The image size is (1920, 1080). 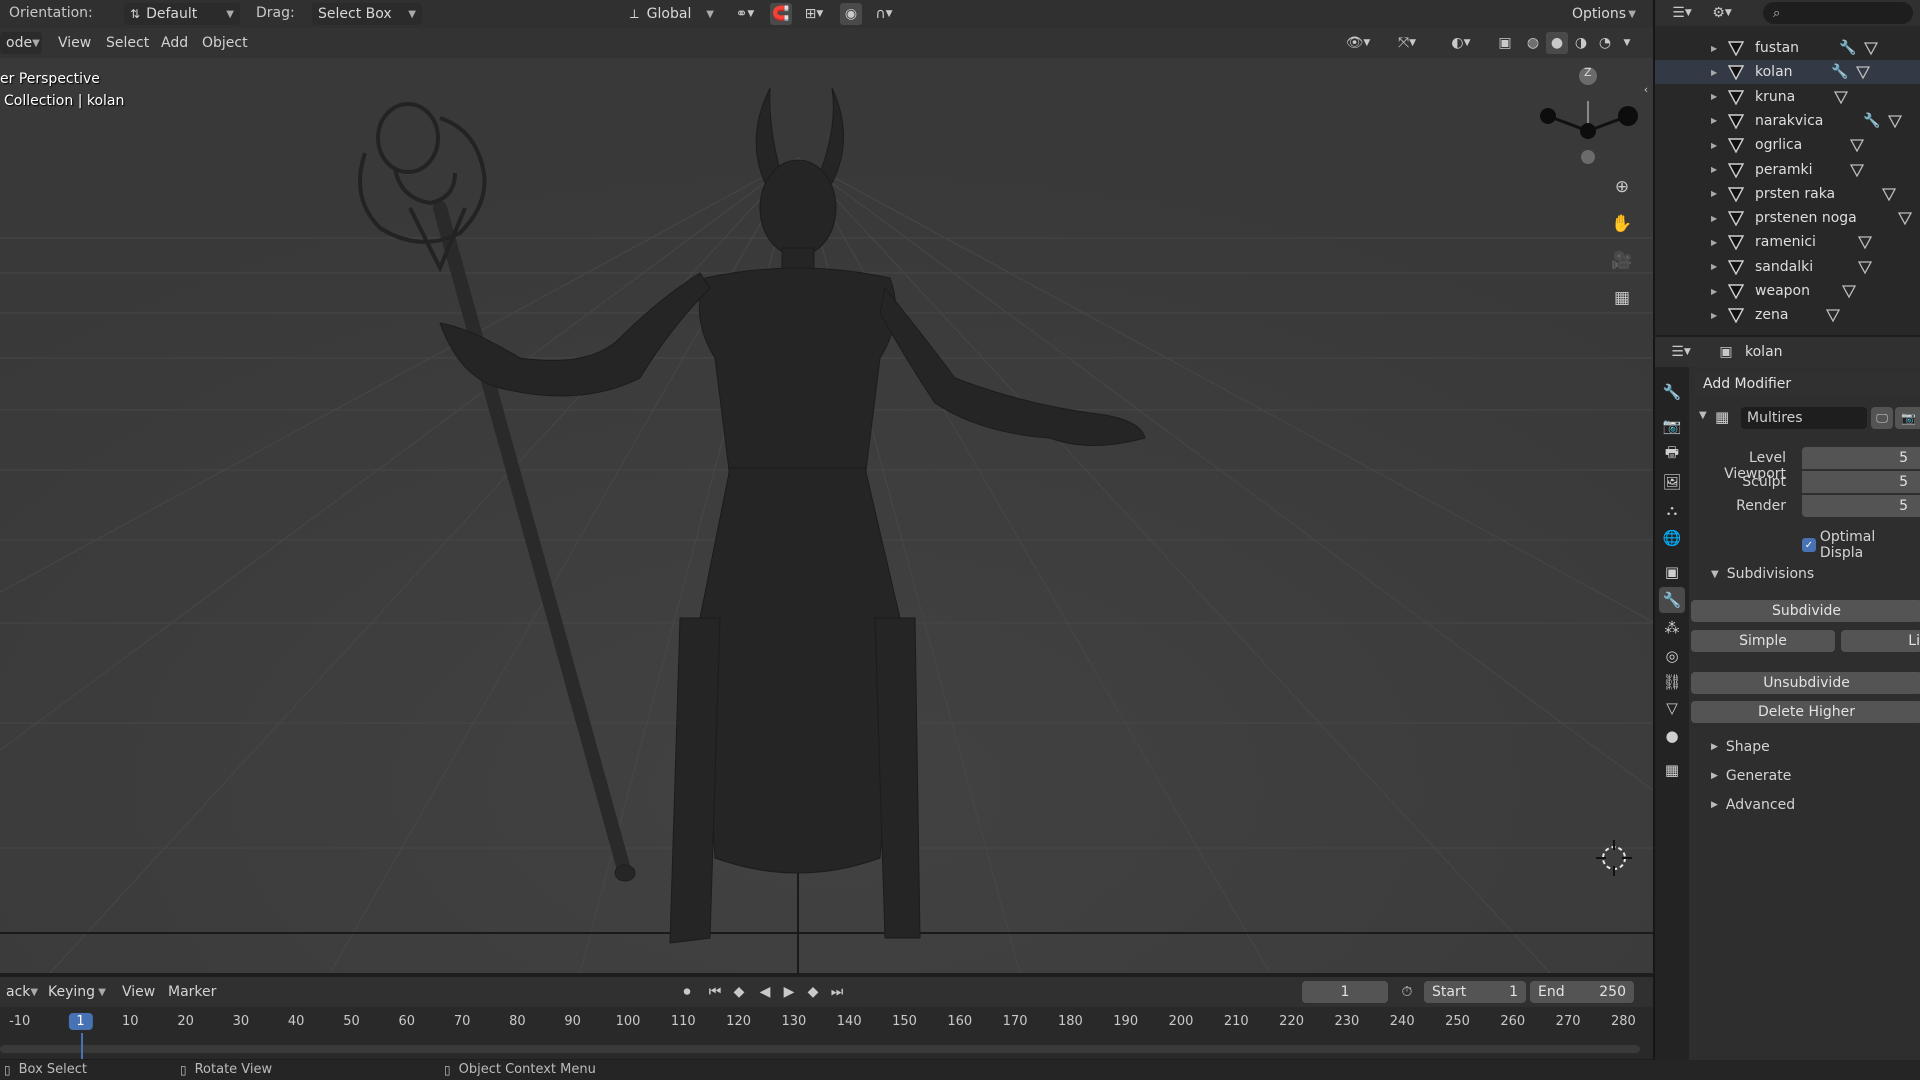 What do you see at coordinates (851, 14) in the screenshot?
I see `proportional-edit-icon: ◉` at bounding box center [851, 14].